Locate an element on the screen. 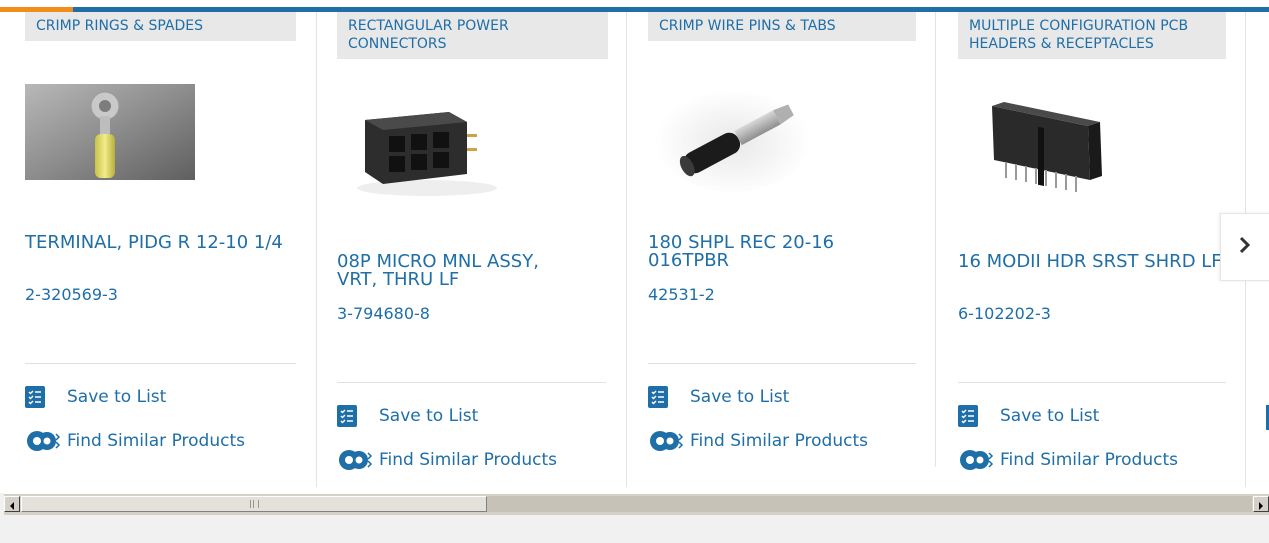 The image size is (1269, 543). scroll-left-button is located at coordinates (12, 504).